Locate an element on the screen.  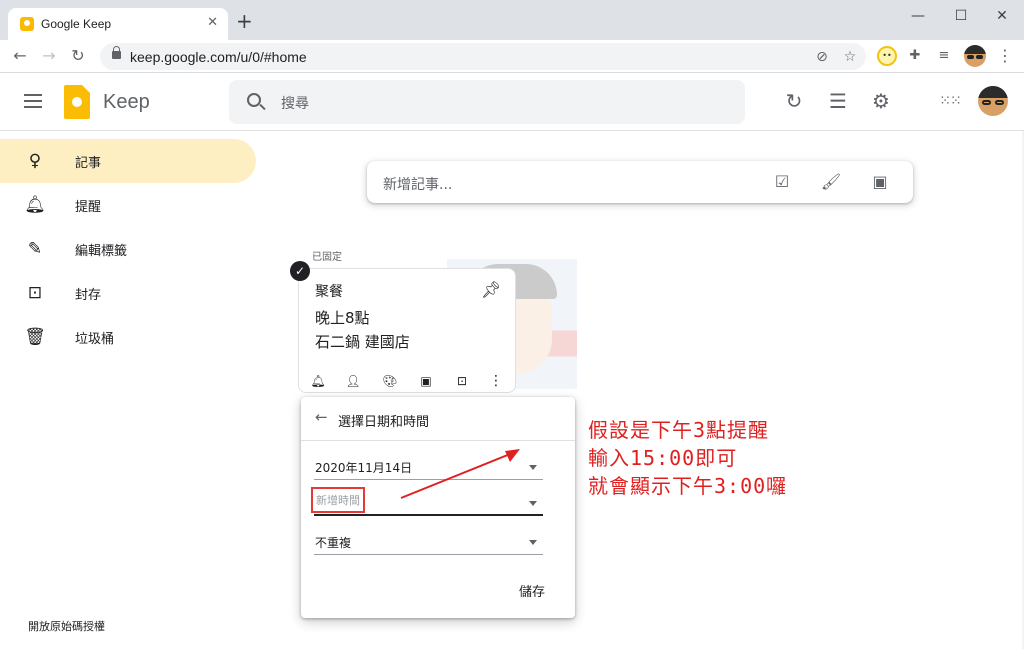
repeat-value: 不重複 is located at coordinates (333, 543).